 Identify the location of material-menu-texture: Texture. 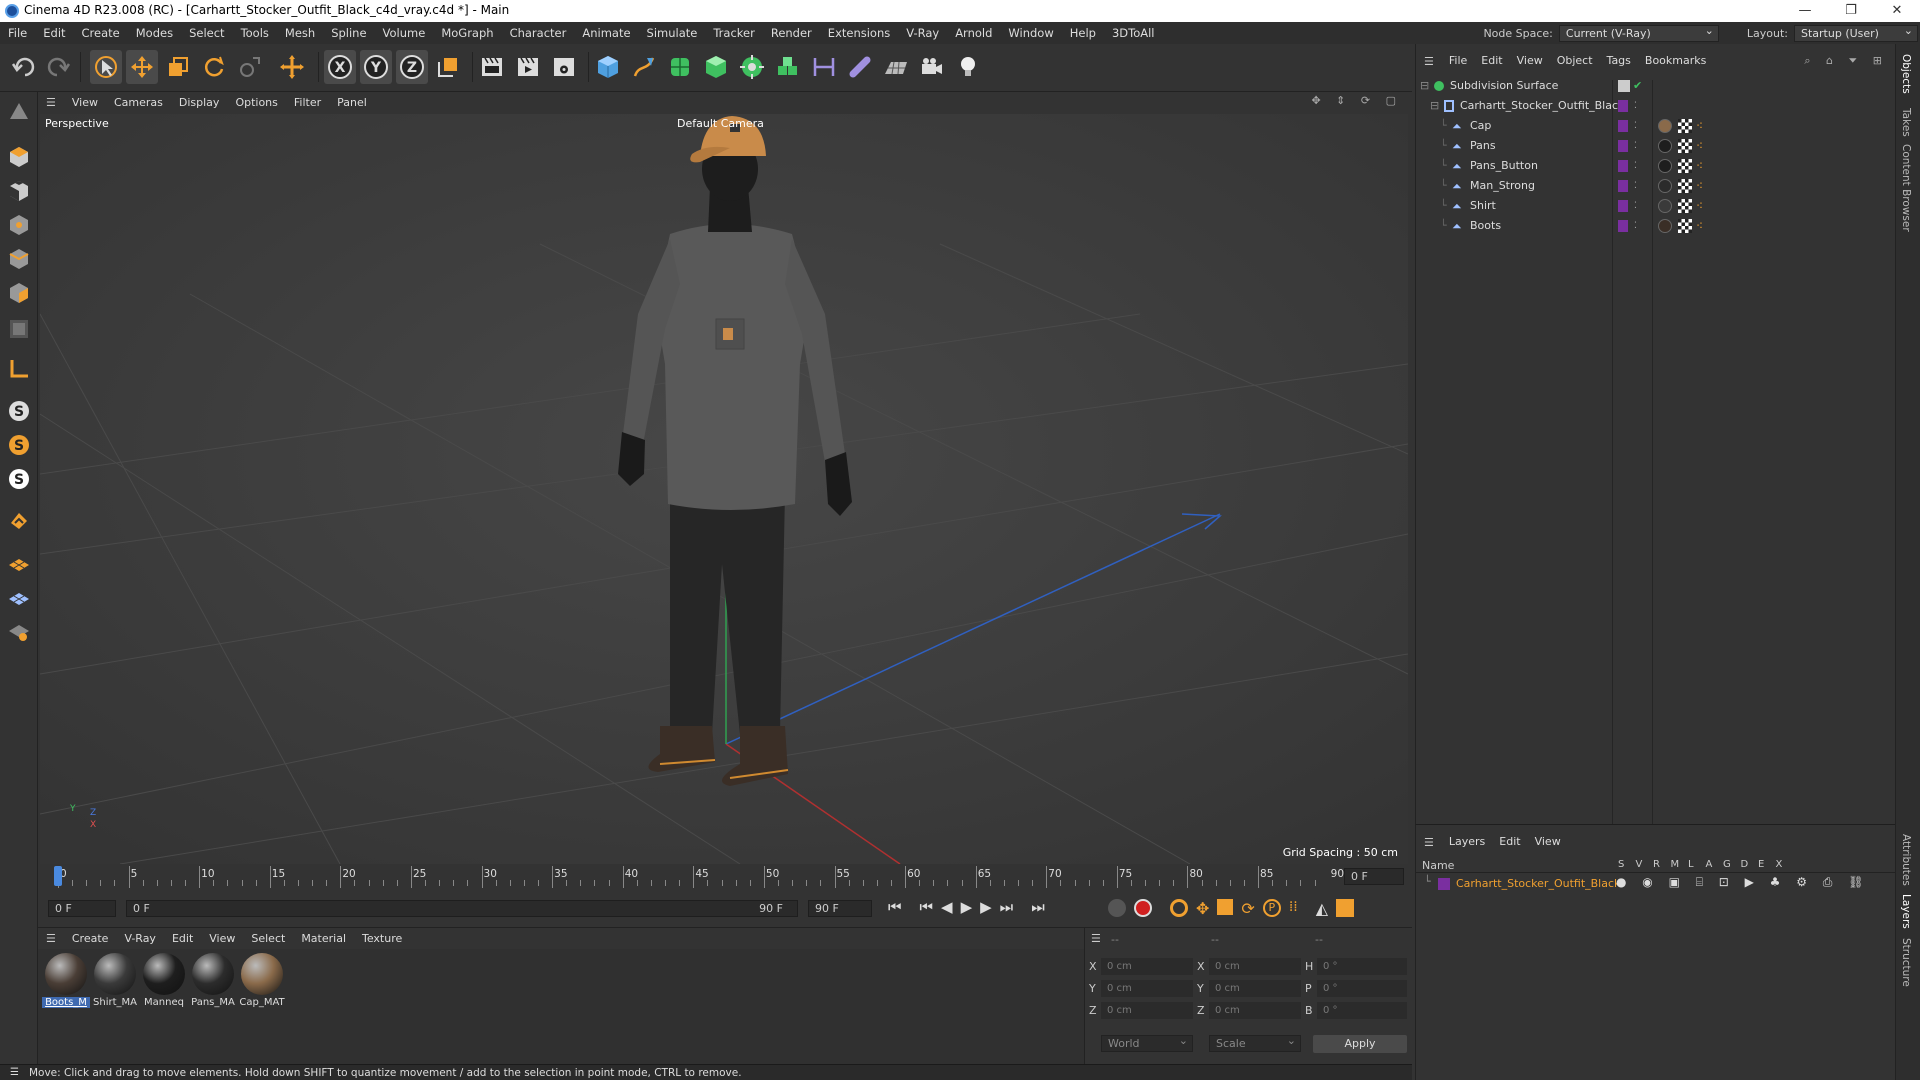
(382, 939).